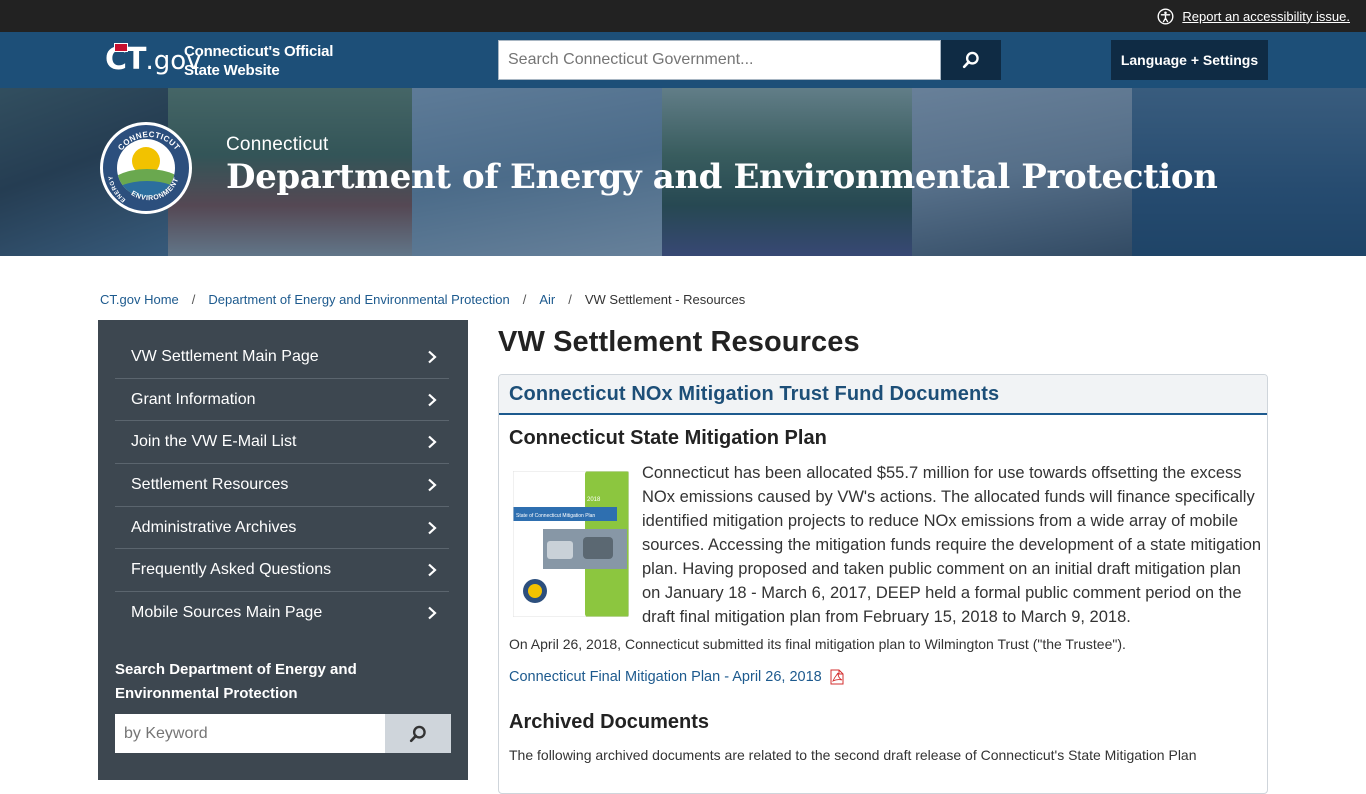  What do you see at coordinates (668, 438) in the screenshot?
I see `plan-heading: Connecticut State Mitigation Plan` at bounding box center [668, 438].